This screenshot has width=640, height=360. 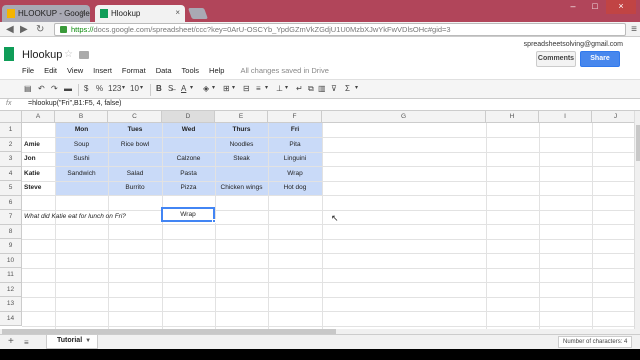 I want to click on menu-format: Format, so click(x=134, y=70).